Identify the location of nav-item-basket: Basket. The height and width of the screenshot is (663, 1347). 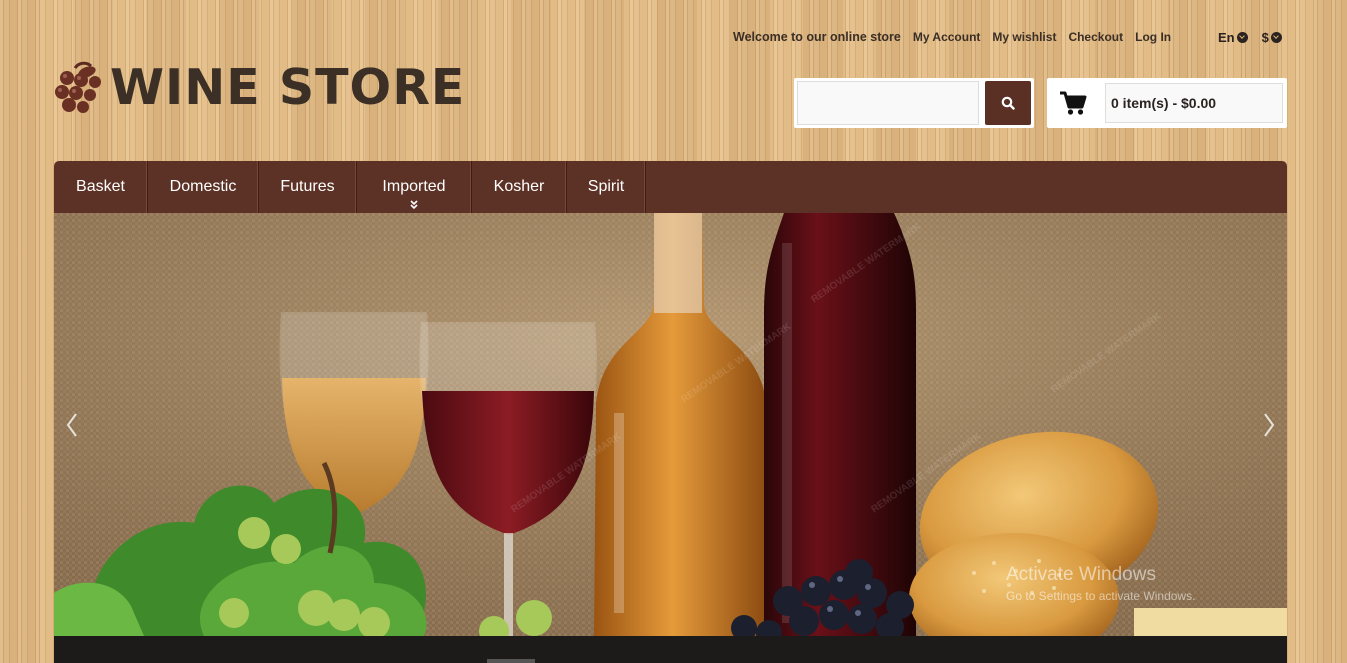
(101, 187).